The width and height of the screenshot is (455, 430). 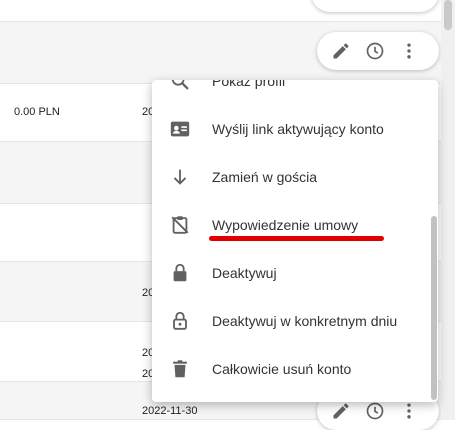 I want to click on pencil-icon, so click(x=341, y=51).